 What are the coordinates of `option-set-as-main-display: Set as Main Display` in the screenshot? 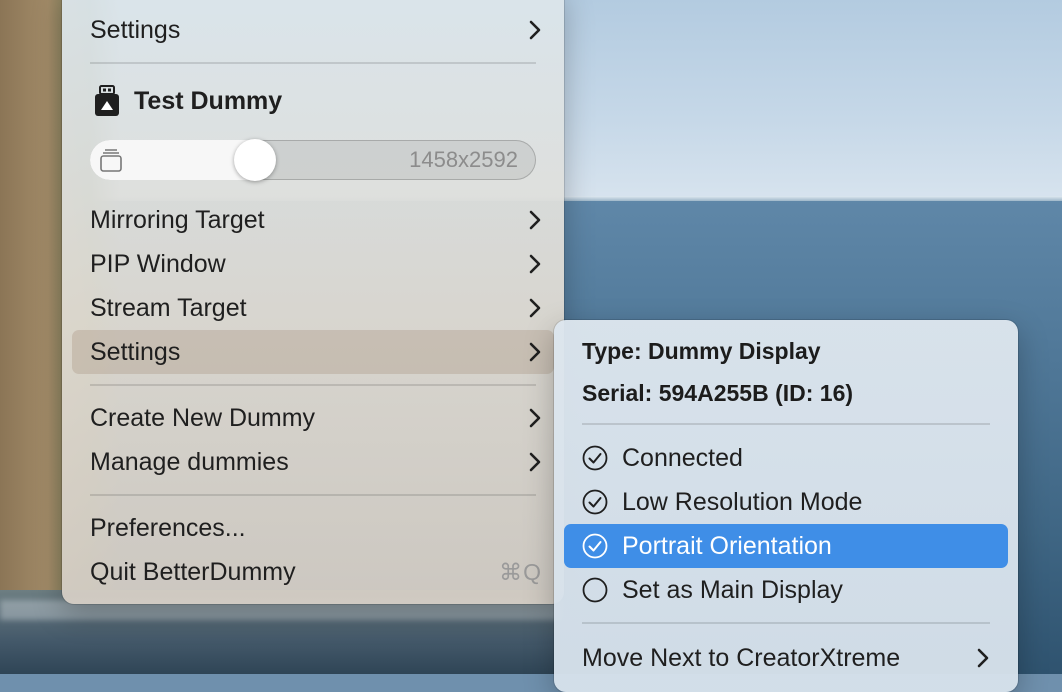 It's located at (786, 590).